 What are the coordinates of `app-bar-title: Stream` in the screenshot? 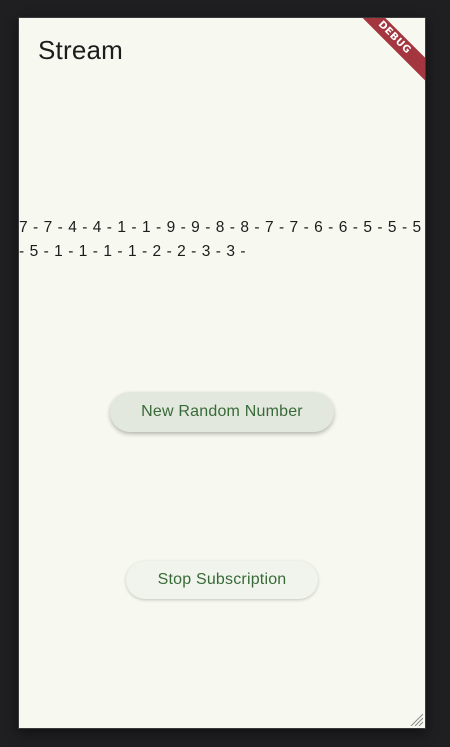 It's located at (81, 50).